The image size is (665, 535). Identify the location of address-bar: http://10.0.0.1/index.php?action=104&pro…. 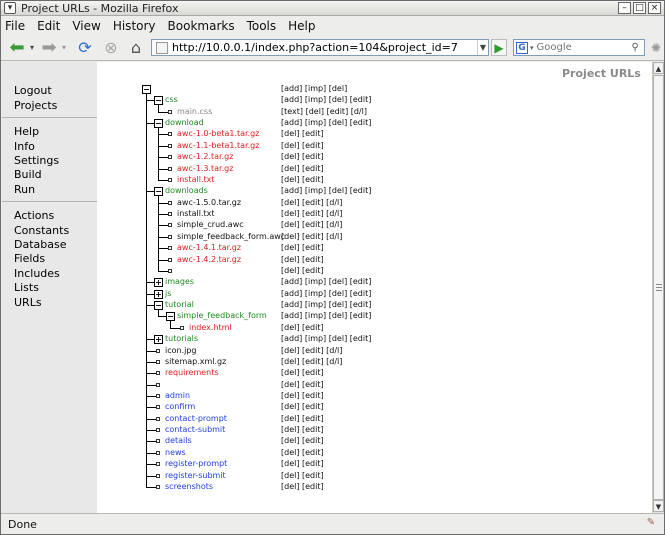
(320, 47).